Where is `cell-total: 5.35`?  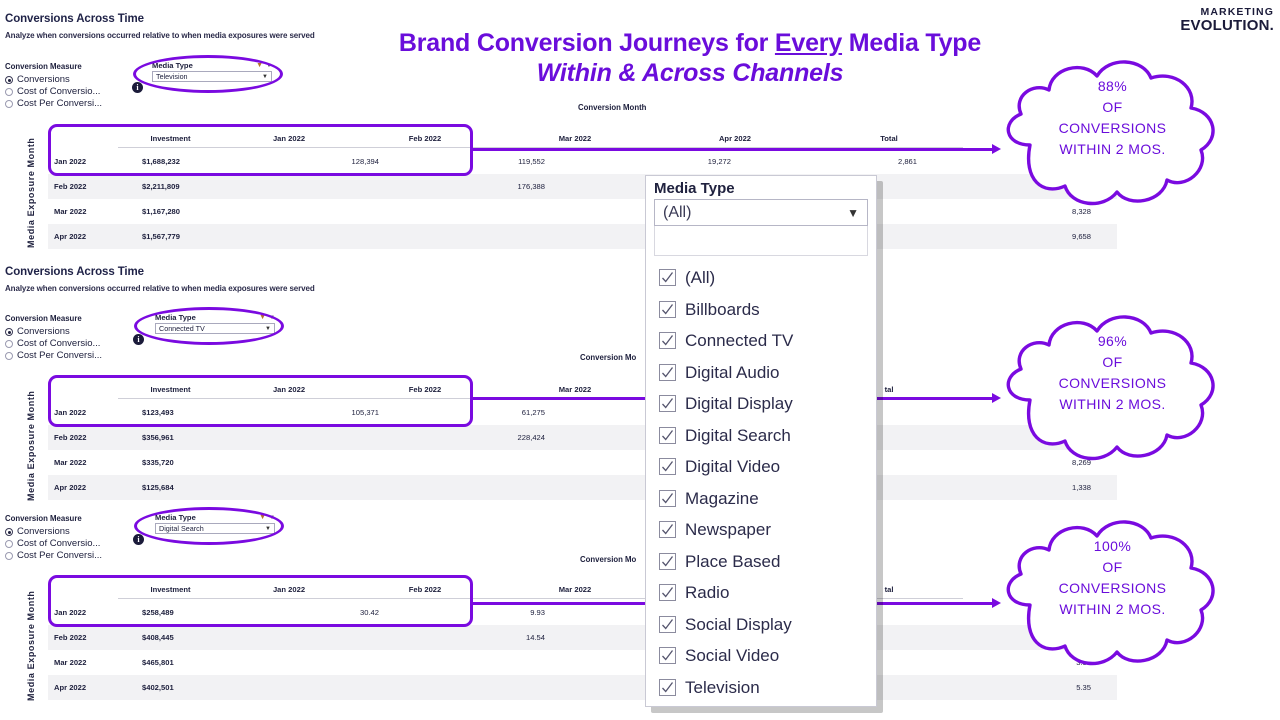 cell-total: 5.35 is located at coordinates (1083, 687).